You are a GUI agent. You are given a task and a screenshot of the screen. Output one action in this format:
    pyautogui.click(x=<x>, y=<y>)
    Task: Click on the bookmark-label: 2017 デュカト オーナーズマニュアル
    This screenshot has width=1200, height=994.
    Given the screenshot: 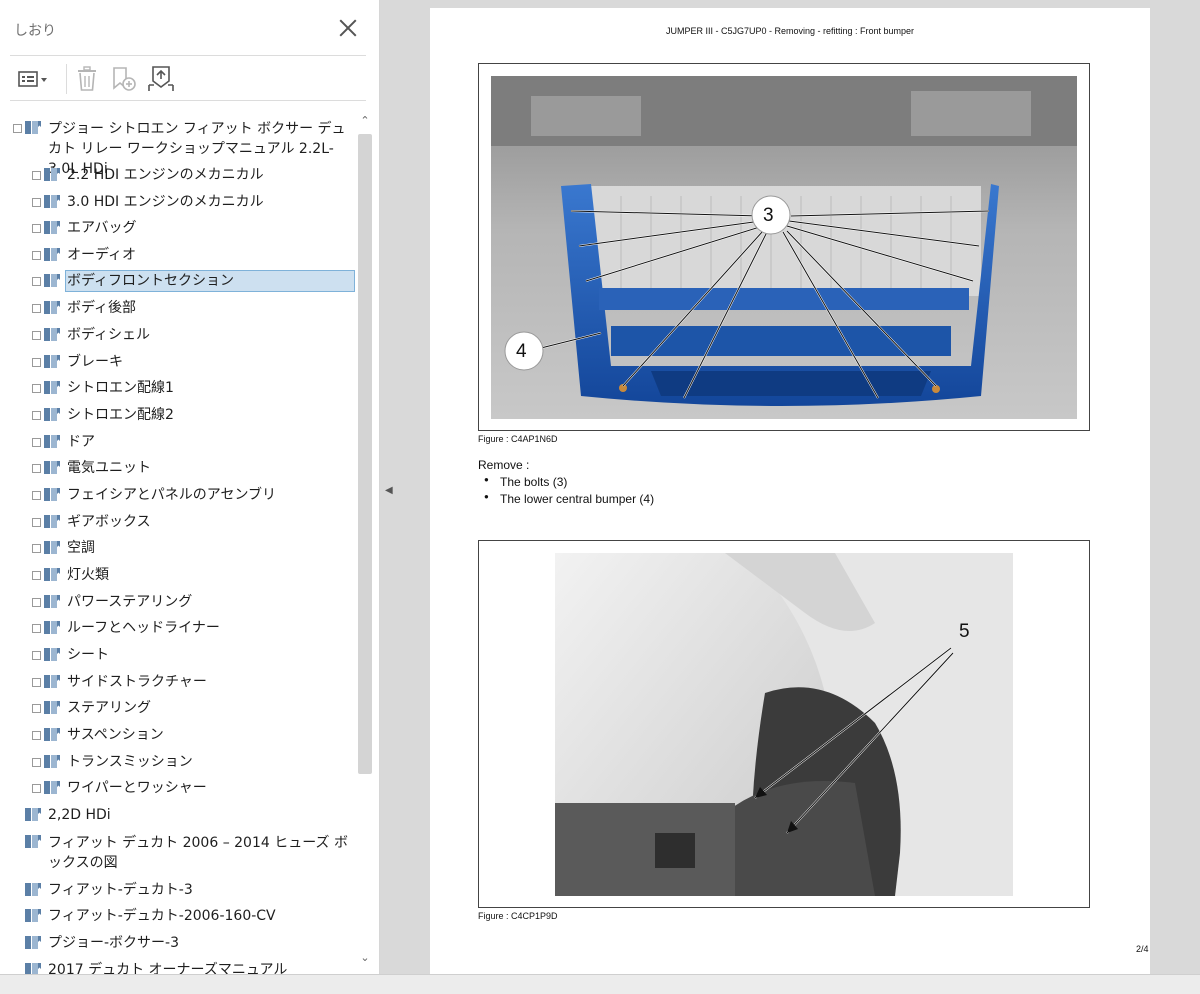 What is the action you would take?
    pyautogui.click(x=168, y=968)
    